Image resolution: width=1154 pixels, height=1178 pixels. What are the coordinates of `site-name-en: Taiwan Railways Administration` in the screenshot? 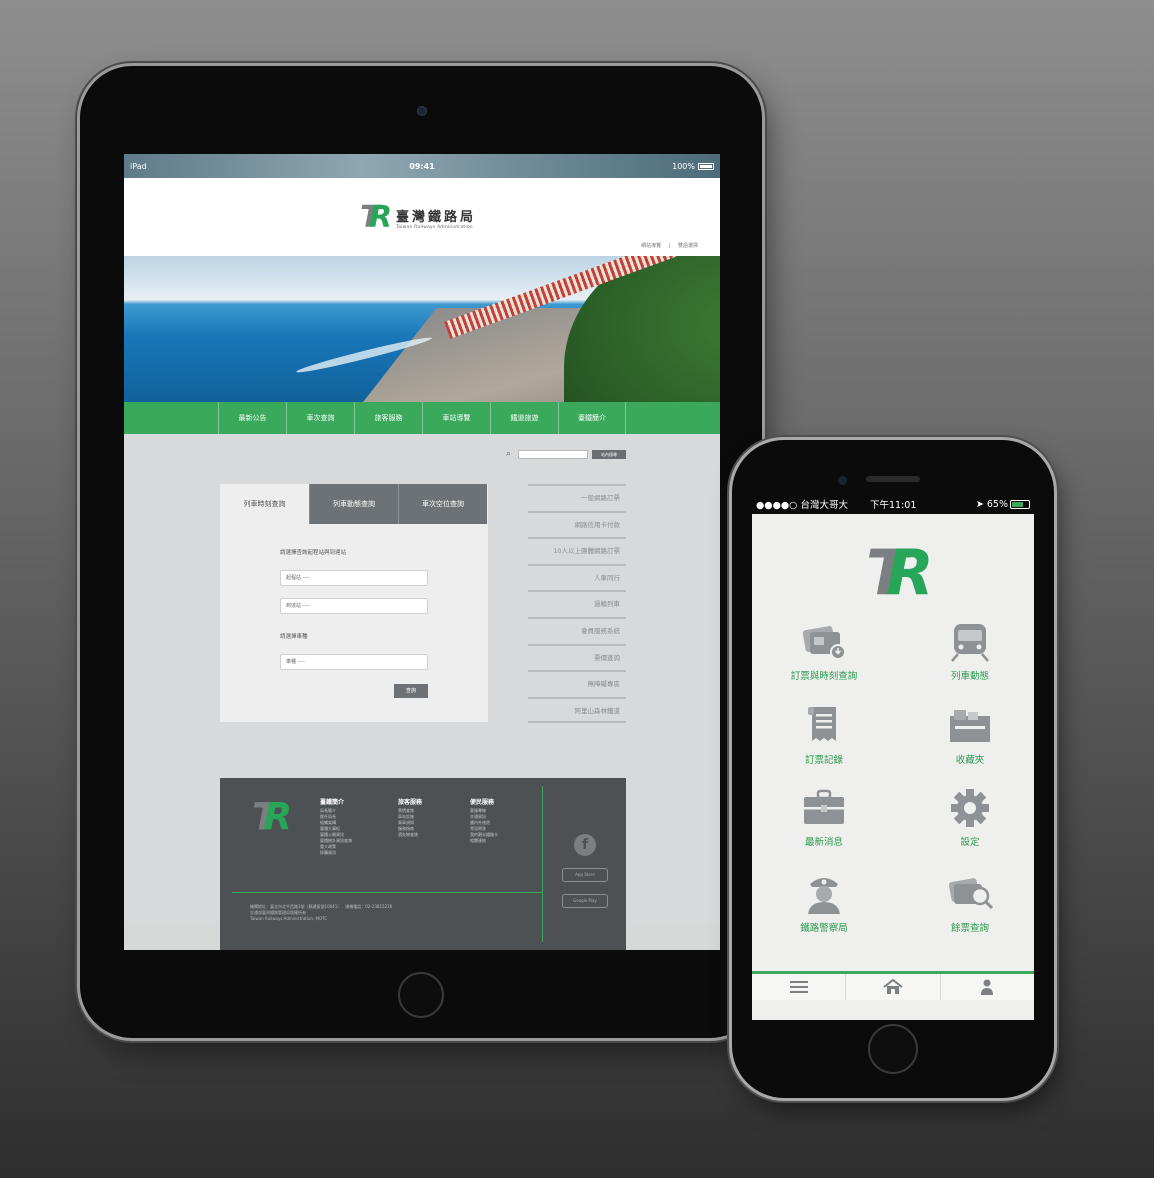 It's located at (434, 227).